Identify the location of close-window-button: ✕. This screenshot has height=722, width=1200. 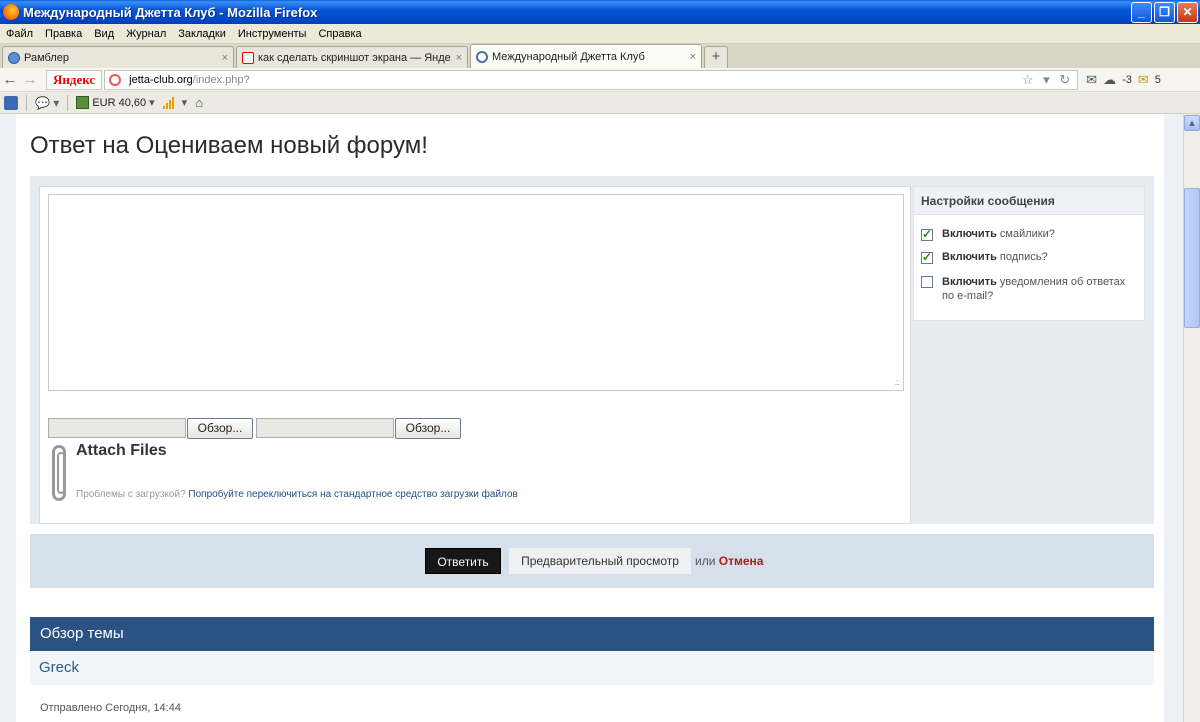
(1187, 12).